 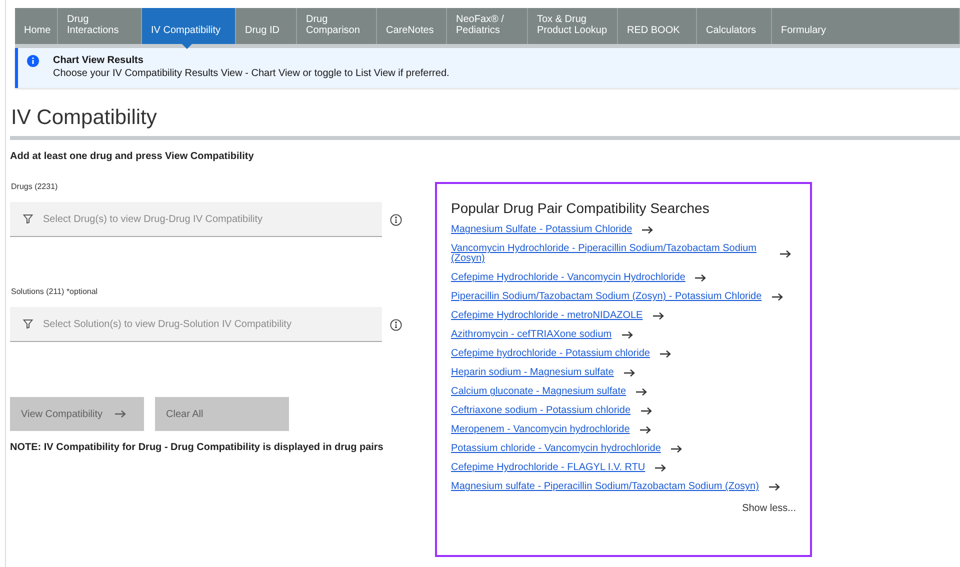 What do you see at coordinates (132, 157) in the screenshot?
I see `instruction-text: Add at least one drug and press View Compatibility` at bounding box center [132, 157].